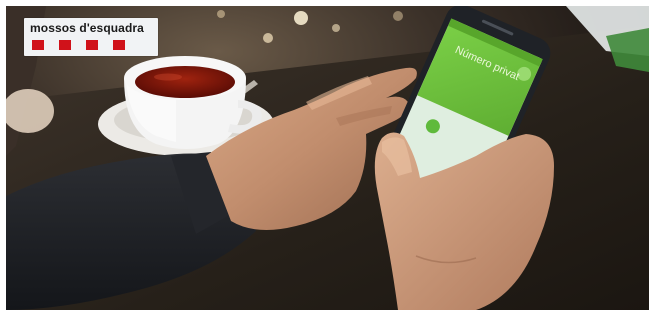  What do you see at coordinates (91, 37) in the screenshot?
I see `broadcaster-logo: mossos d'esquadra` at bounding box center [91, 37].